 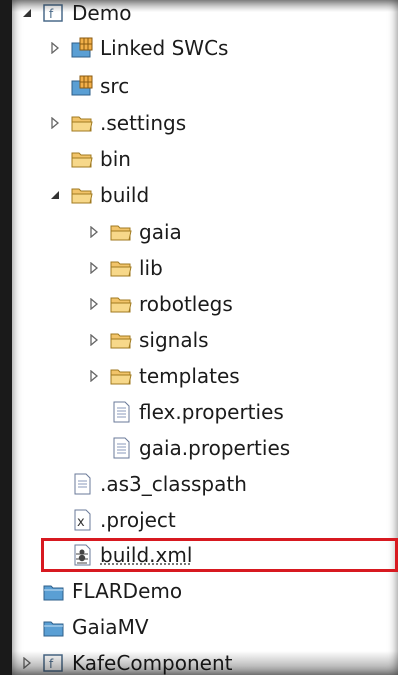 What do you see at coordinates (205, 555) in the screenshot?
I see `tree-item-build-xml: build.xml` at bounding box center [205, 555].